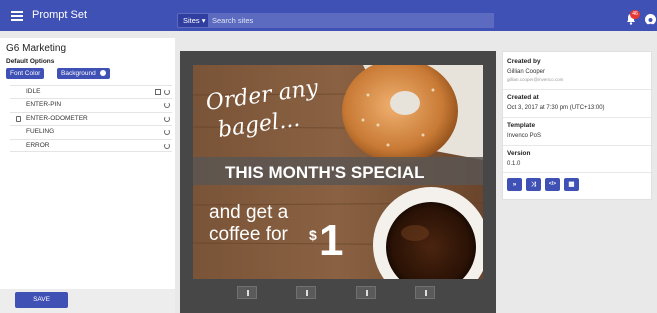 The width and height of the screenshot is (657, 313). What do you see at coordinates (533, 184) in the screenshot?
I see `shuffle-icon: ⤨` at bounding box center [533, 184].